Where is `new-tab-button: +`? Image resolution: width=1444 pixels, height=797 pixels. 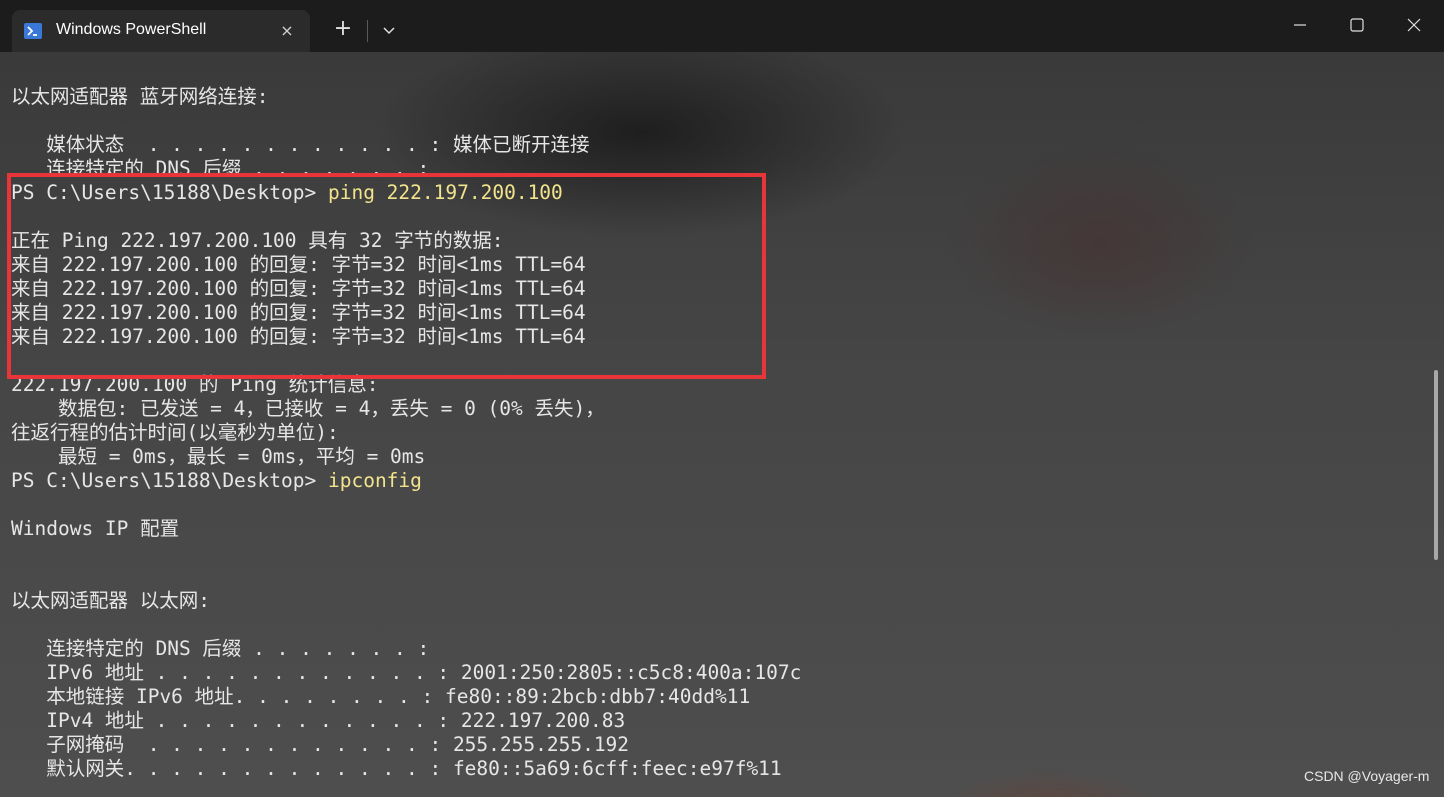 new-tab-button: + is located at coordinates (343, 30).